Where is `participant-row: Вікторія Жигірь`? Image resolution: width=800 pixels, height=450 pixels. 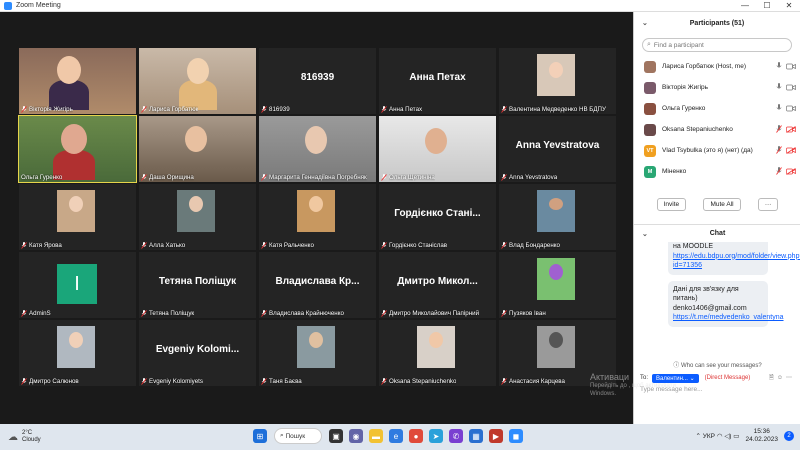
participant-row: Вікторія Жигірь is located at coordinates (717, 87).